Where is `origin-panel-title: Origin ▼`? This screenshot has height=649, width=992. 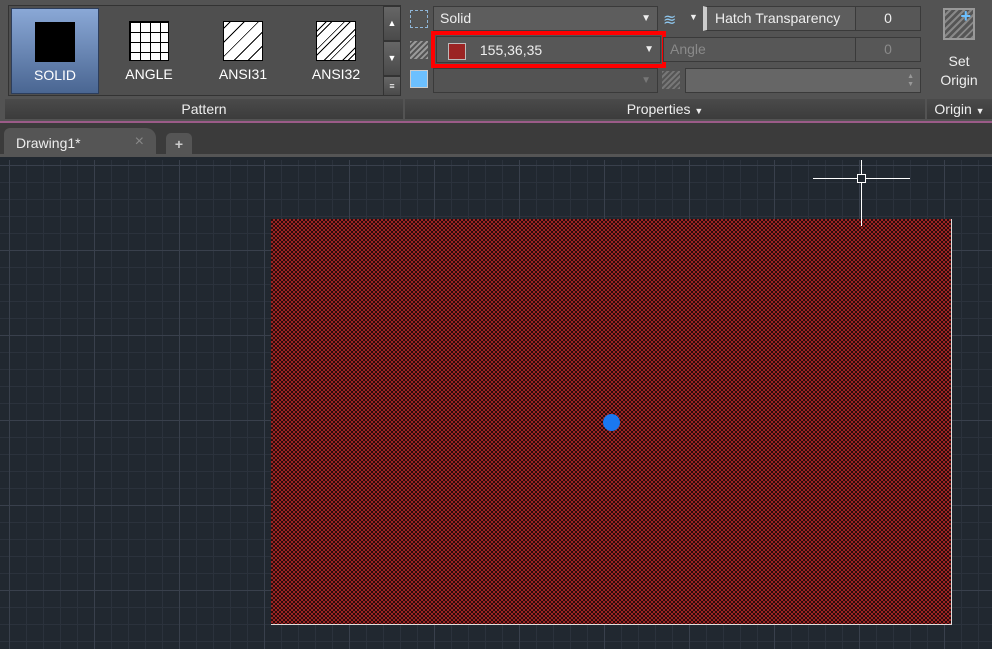
origin-panel-title: Origin ▼ is located at coordinates (959, 109).